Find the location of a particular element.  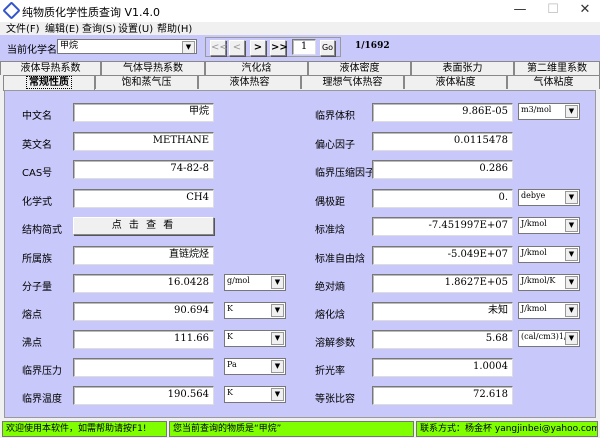

menu-edit: 编辑(E) is located at coordinates (62, 27).